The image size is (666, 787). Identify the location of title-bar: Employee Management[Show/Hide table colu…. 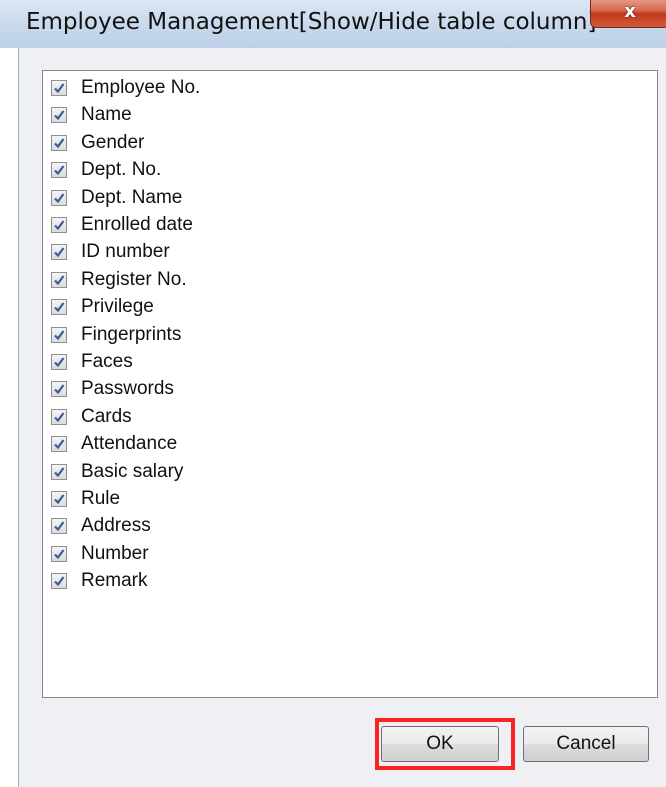
(333, 24).